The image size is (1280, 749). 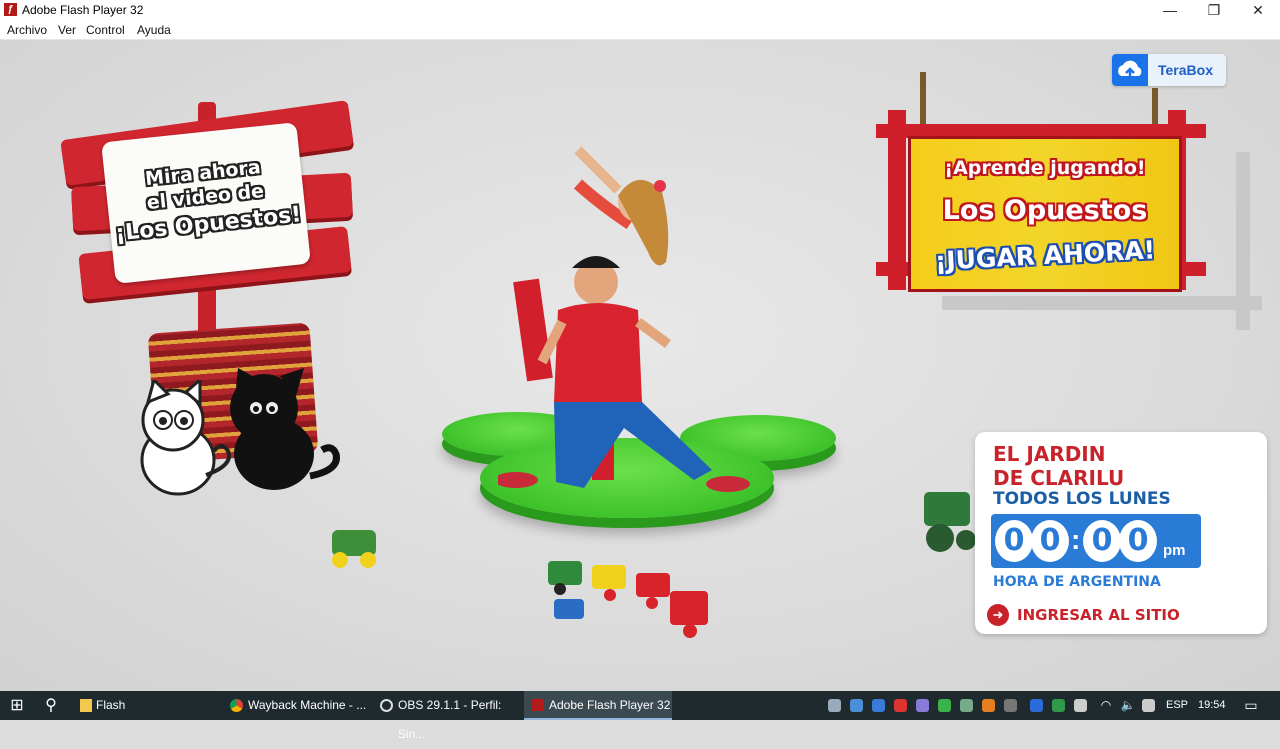 I want to click on security-tray-icon, so click(x=1058, y=705).